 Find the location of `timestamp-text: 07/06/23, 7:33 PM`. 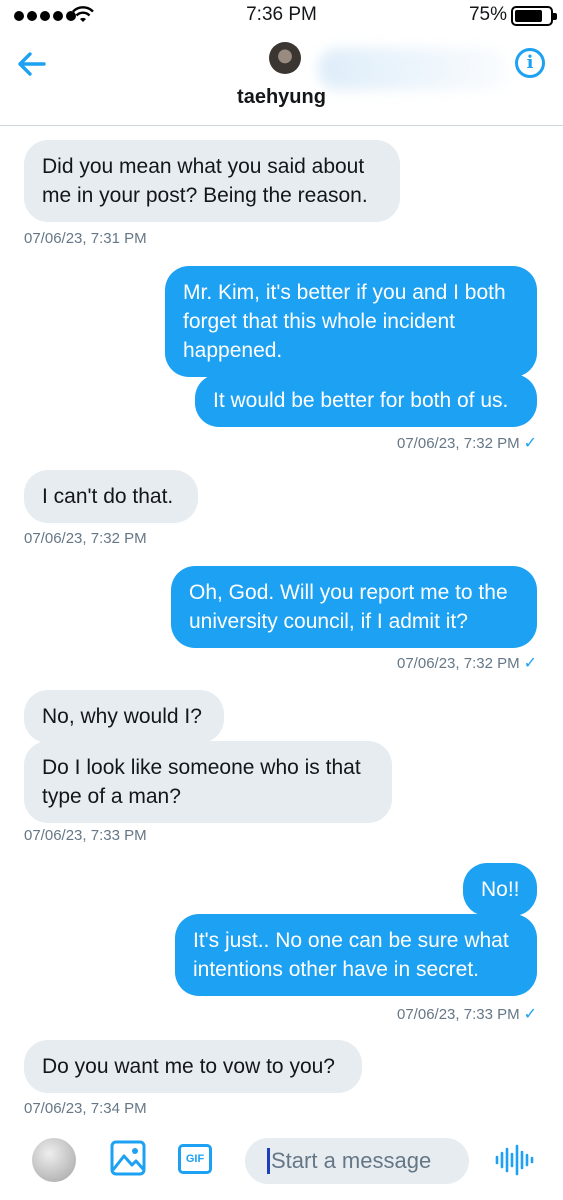

timestamp-text: 07/06/23, 7:33 PM is located at coordinates (458, 1014).